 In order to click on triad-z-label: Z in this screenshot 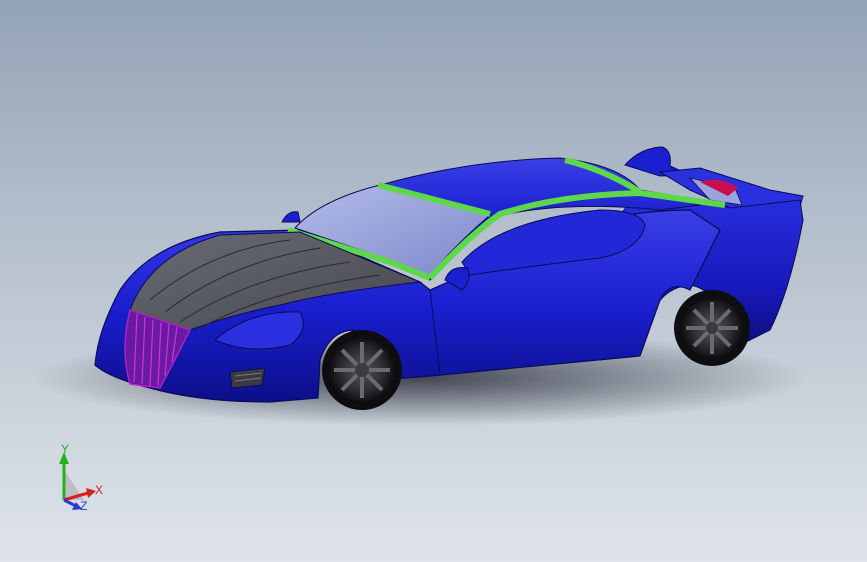, I will do `click(84, 506)`.